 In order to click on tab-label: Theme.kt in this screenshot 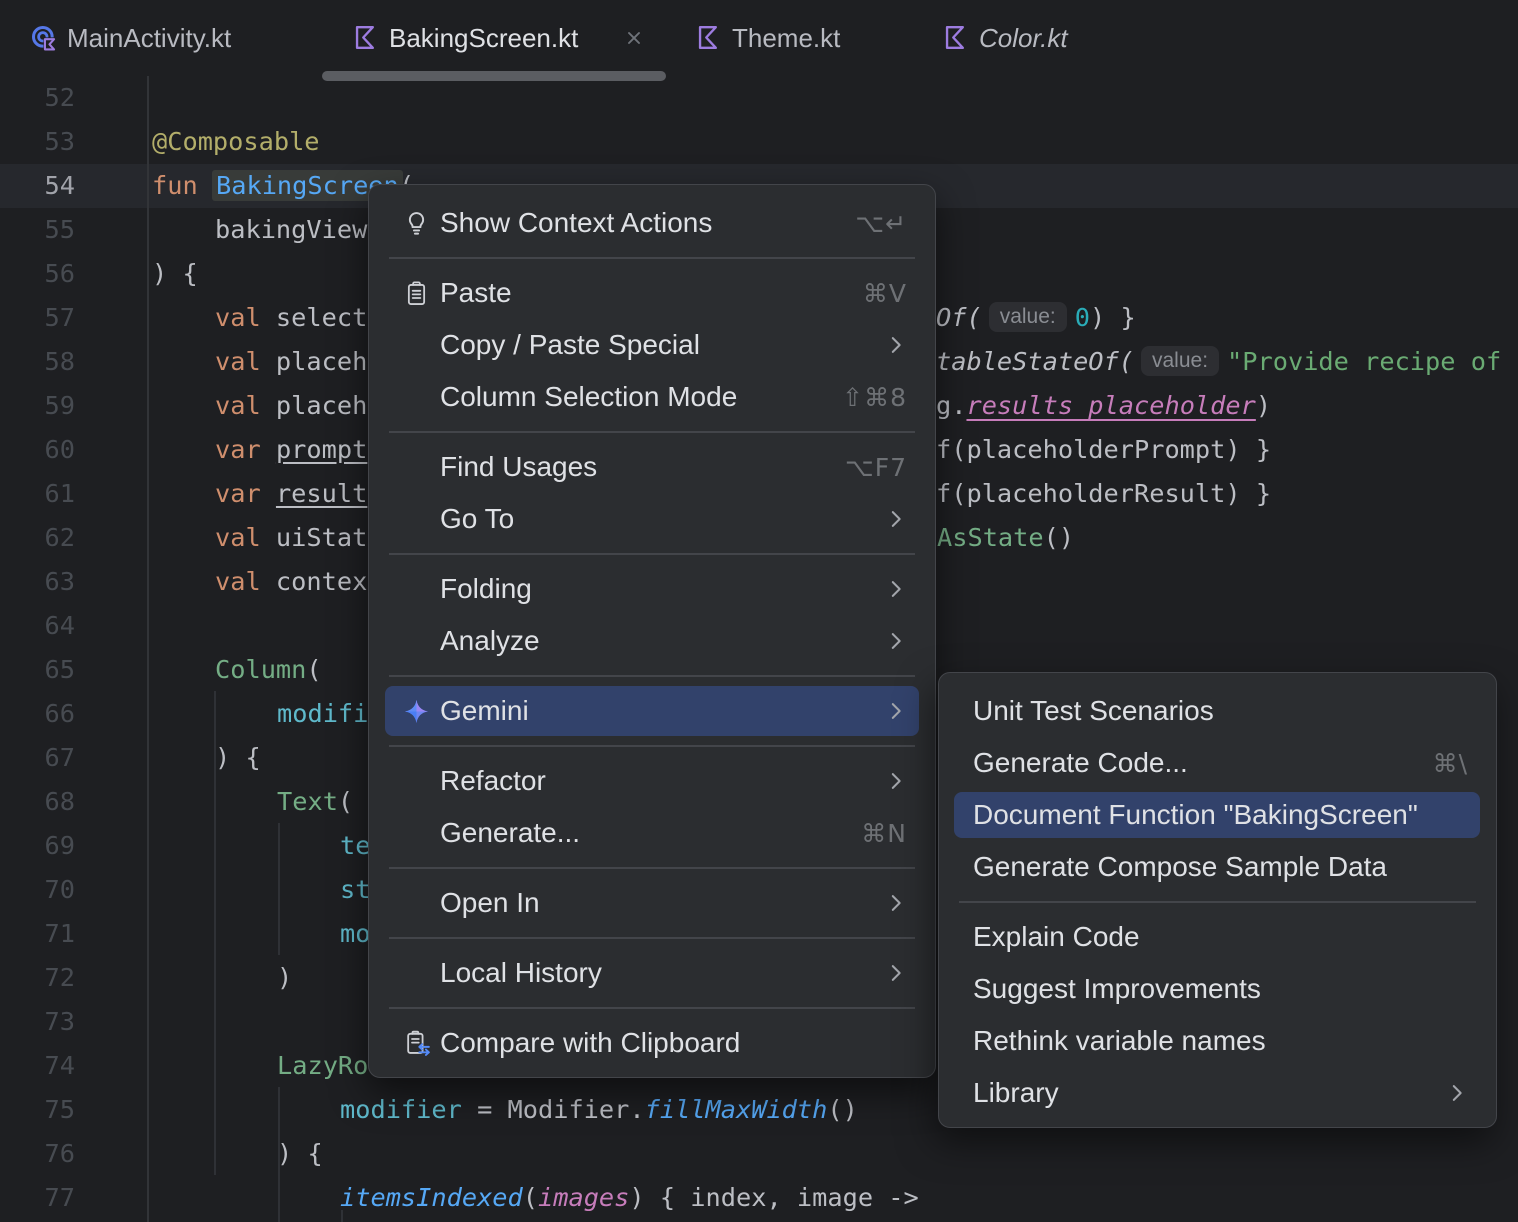, I will do `click(786, 37)`.